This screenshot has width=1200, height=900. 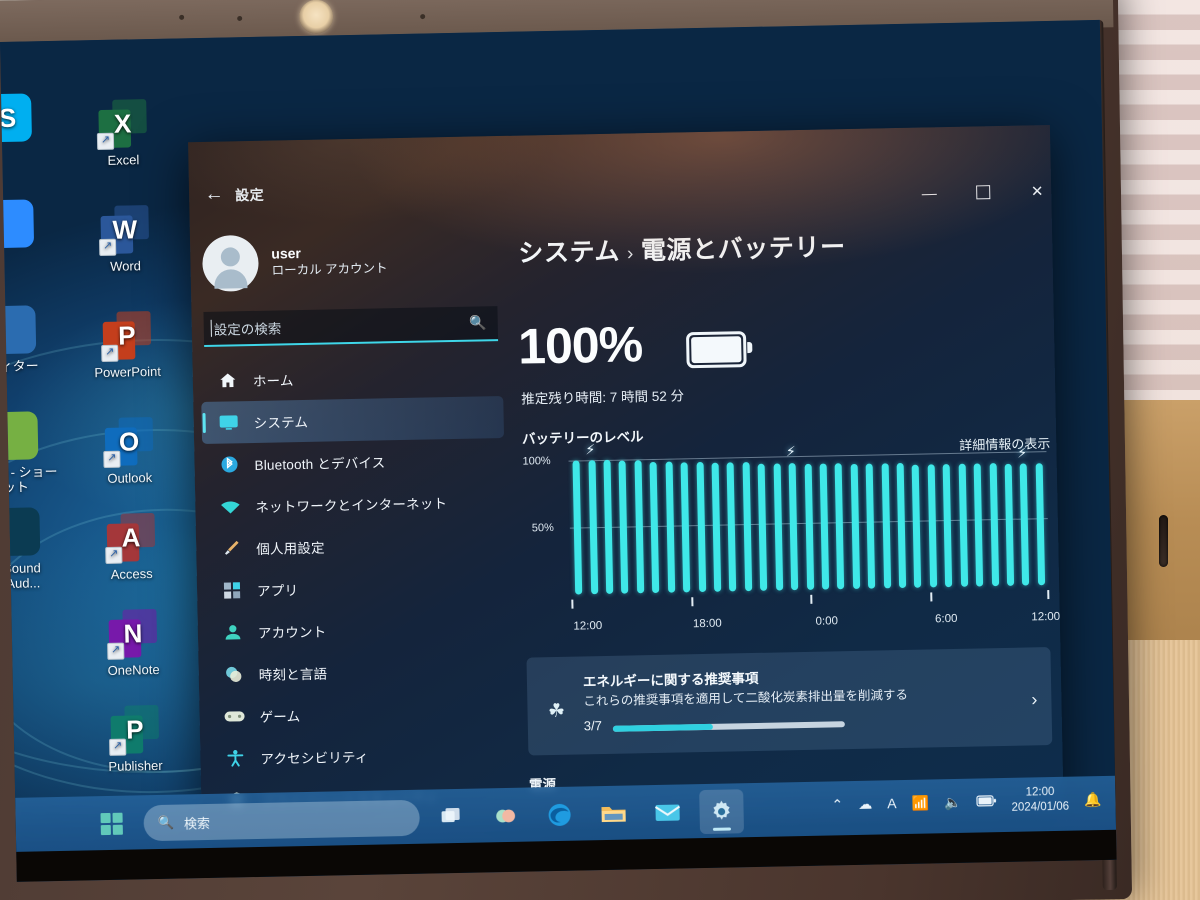 What do you see at coordinates (1093, 799) in the screenshot?
I see `bell-icon: 🔔` at bounding box center [1093, 799].